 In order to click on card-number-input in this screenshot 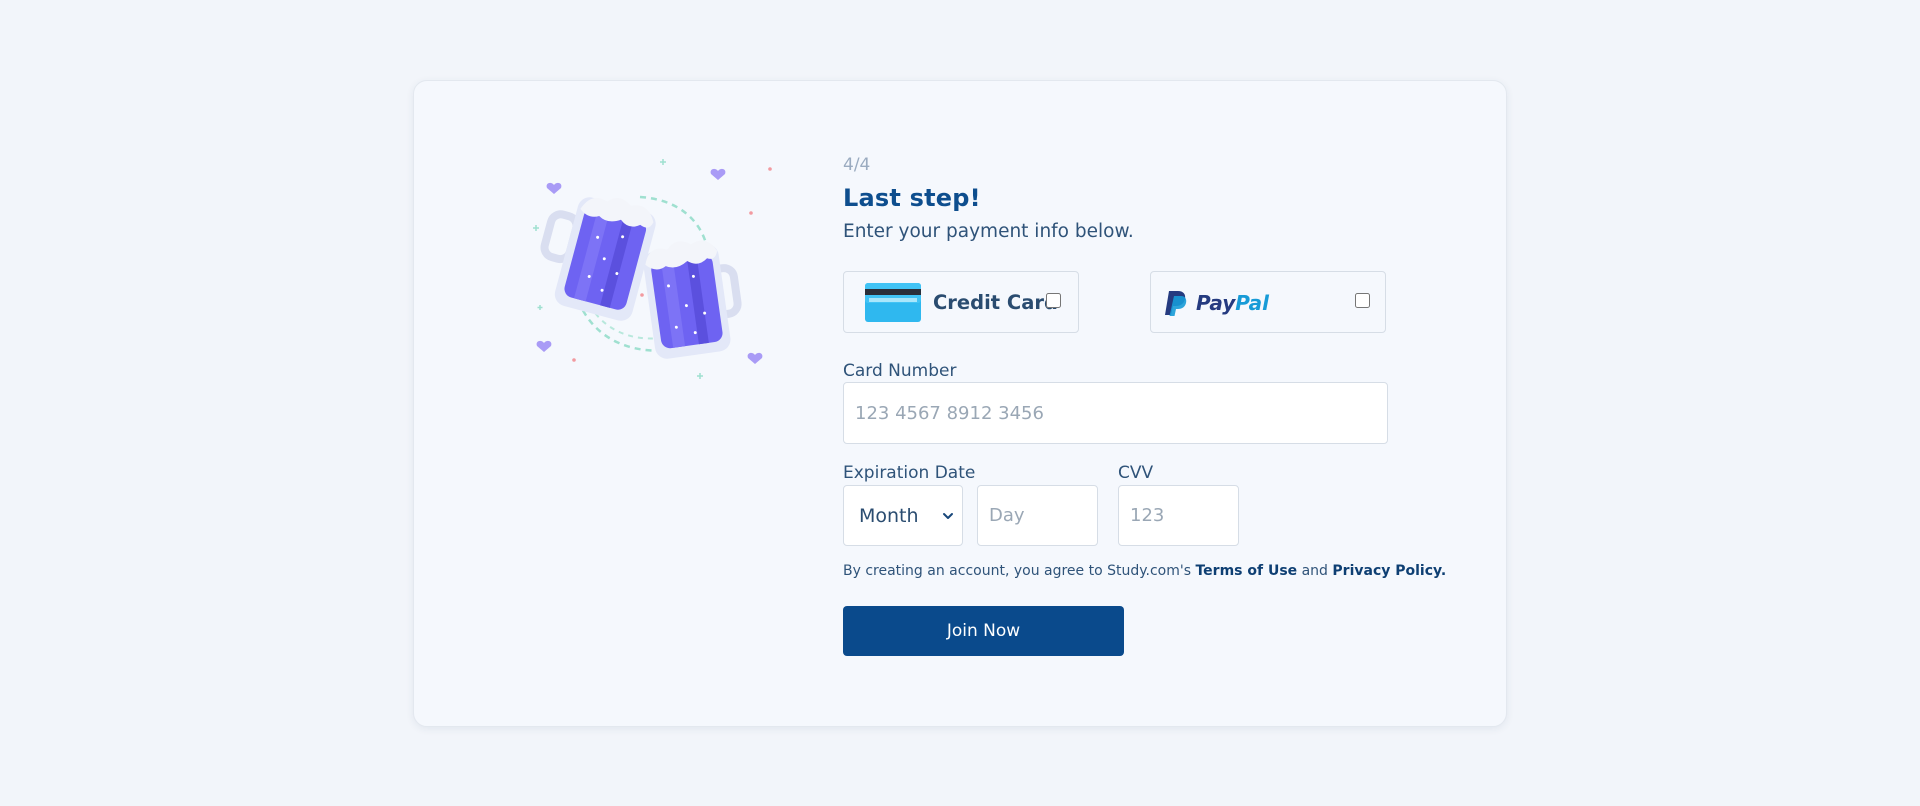, I will do `click(1115, 413)`.